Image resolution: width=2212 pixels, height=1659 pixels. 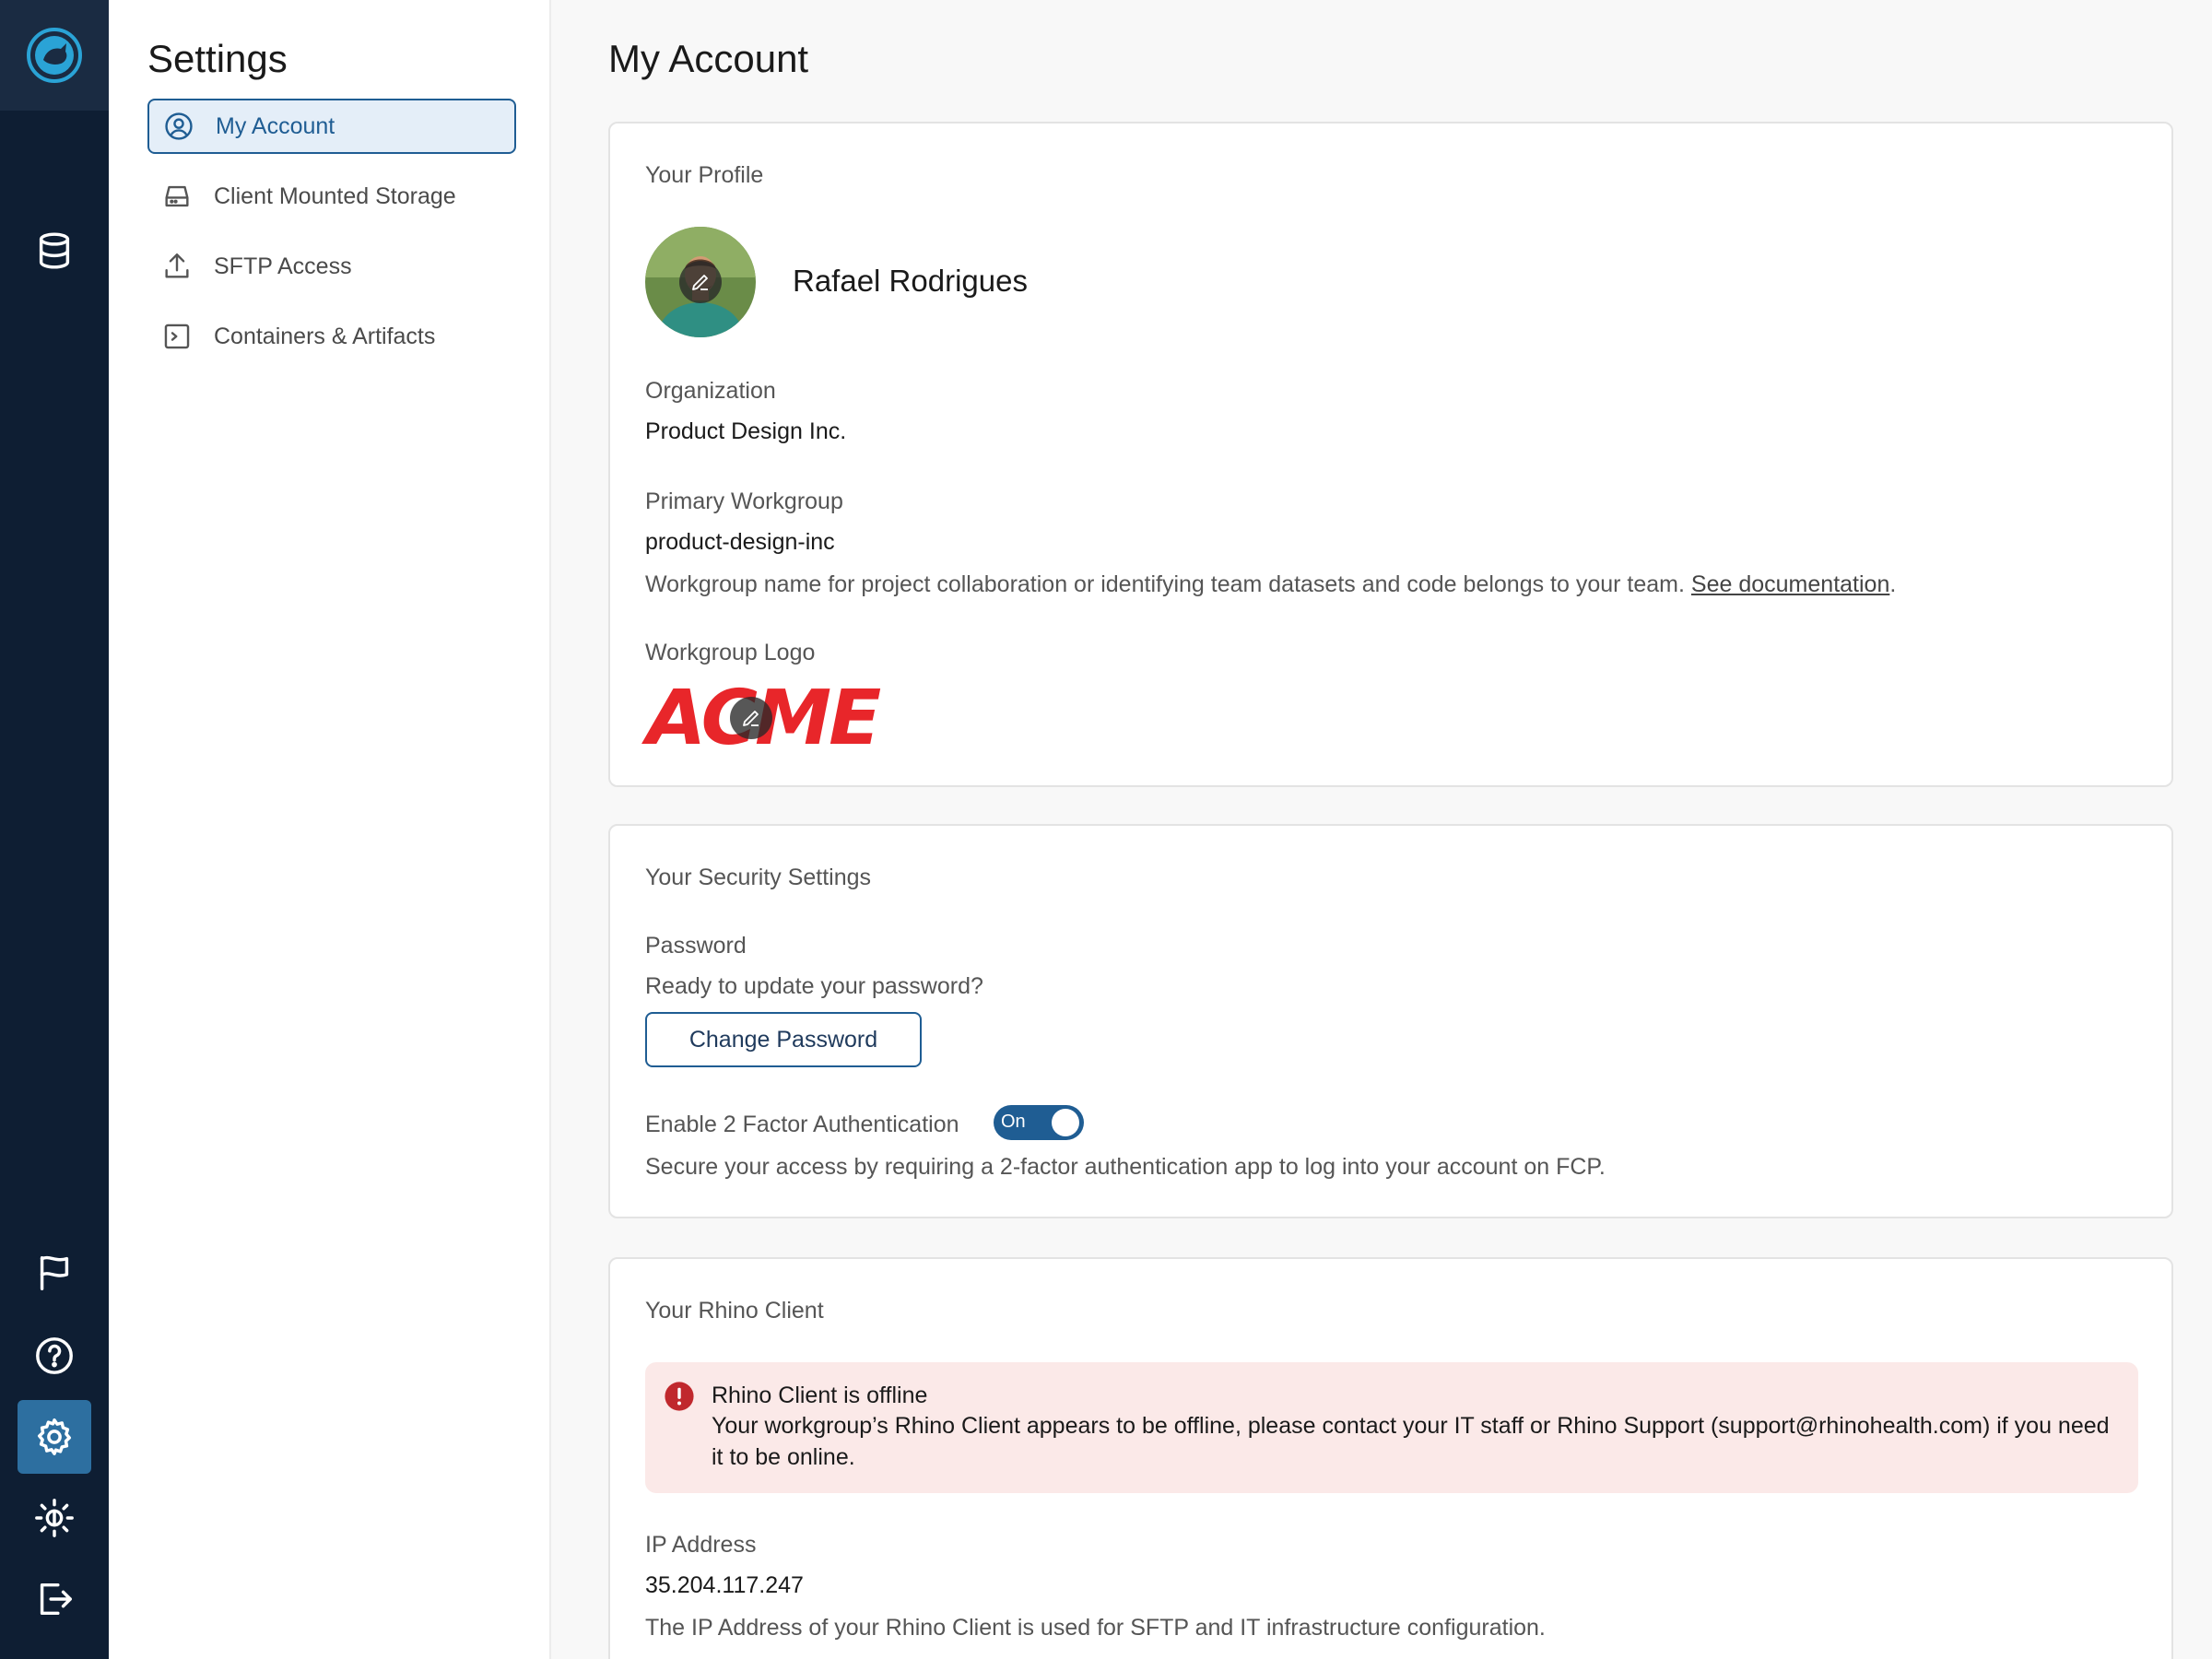 I want to click on nav-item-my-account: My Account, so click(x=331, y=126).